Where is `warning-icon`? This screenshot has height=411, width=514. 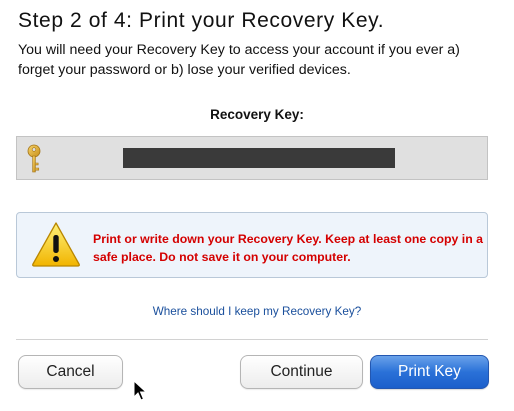
warning-icon is located at coordinates (56, 244).